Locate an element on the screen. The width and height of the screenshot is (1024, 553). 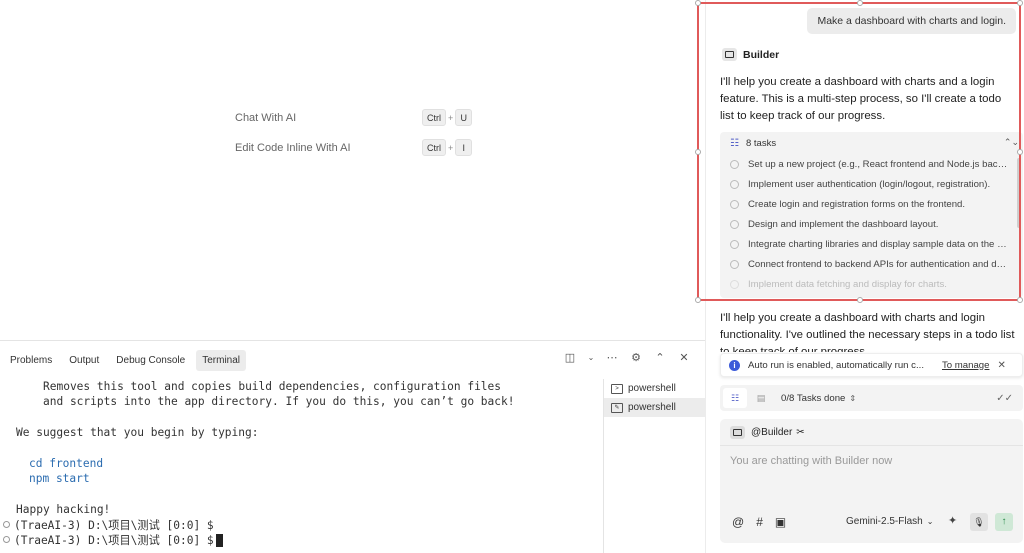
microphone-icon: 🎙 is located at coordinates (979, 522).